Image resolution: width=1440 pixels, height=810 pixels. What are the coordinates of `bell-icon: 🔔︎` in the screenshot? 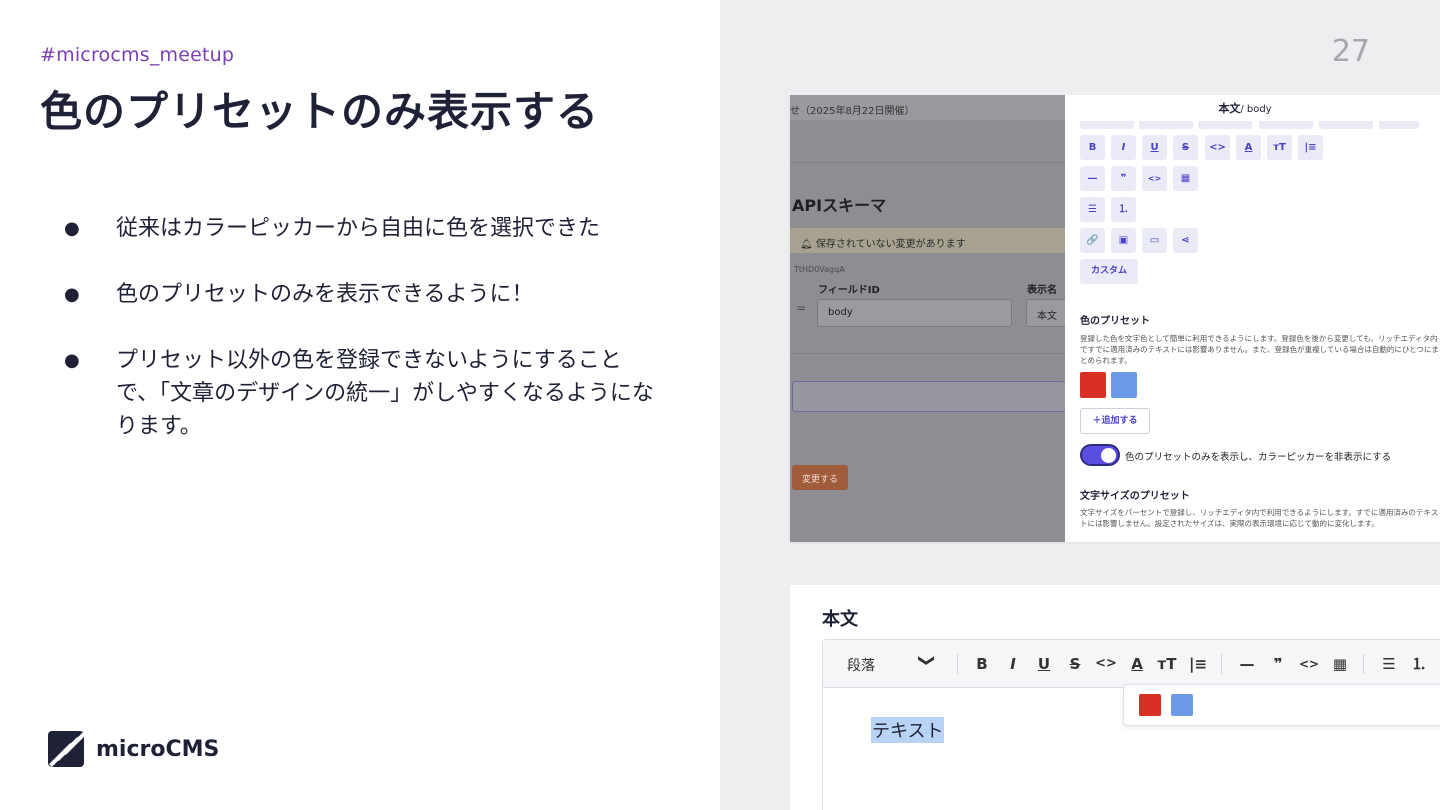 It's located at (806, 244).